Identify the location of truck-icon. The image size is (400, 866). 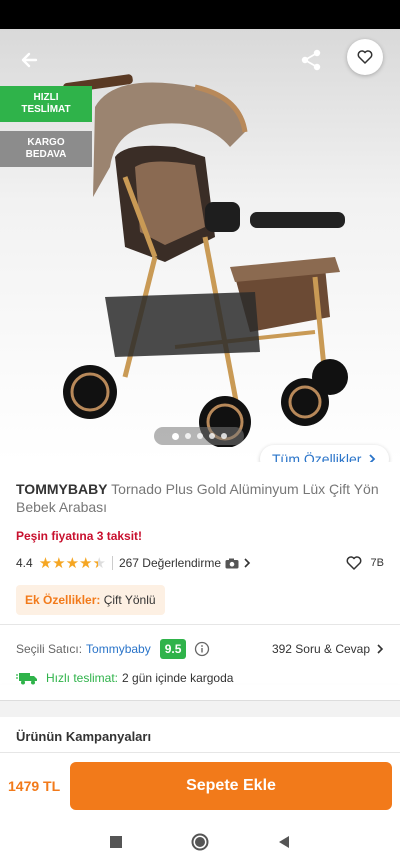
(26, 679).